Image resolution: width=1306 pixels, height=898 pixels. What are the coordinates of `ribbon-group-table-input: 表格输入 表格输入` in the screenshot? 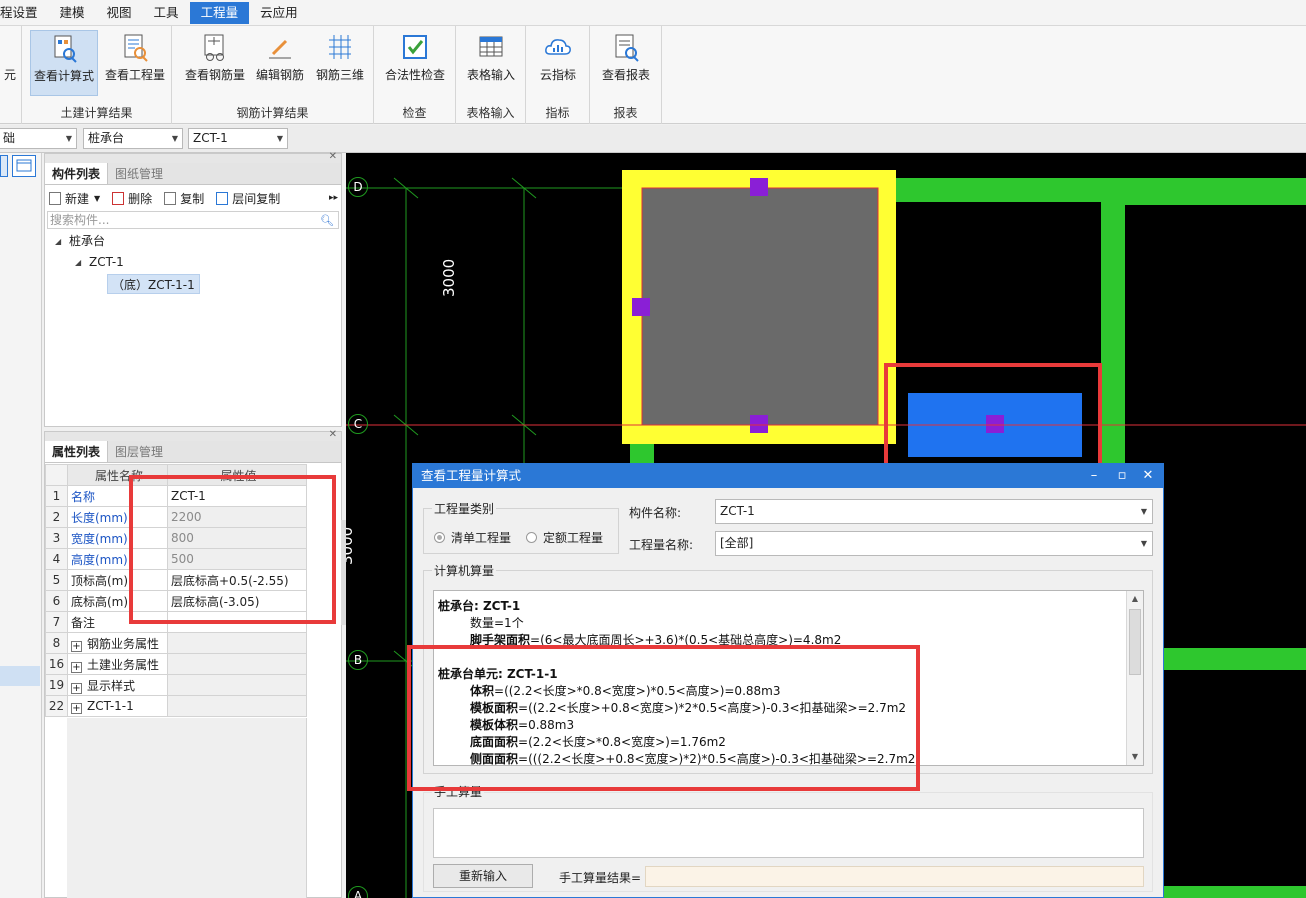 It's located at (491, 75).